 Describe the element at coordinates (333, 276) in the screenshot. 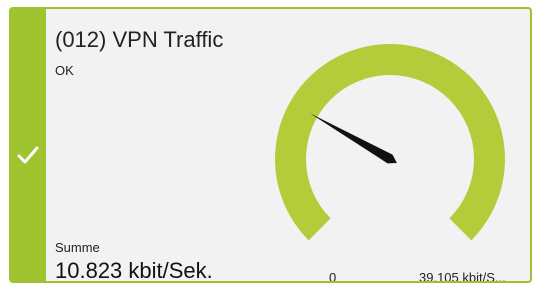

I see `gauge-min-label: 0` at that location.